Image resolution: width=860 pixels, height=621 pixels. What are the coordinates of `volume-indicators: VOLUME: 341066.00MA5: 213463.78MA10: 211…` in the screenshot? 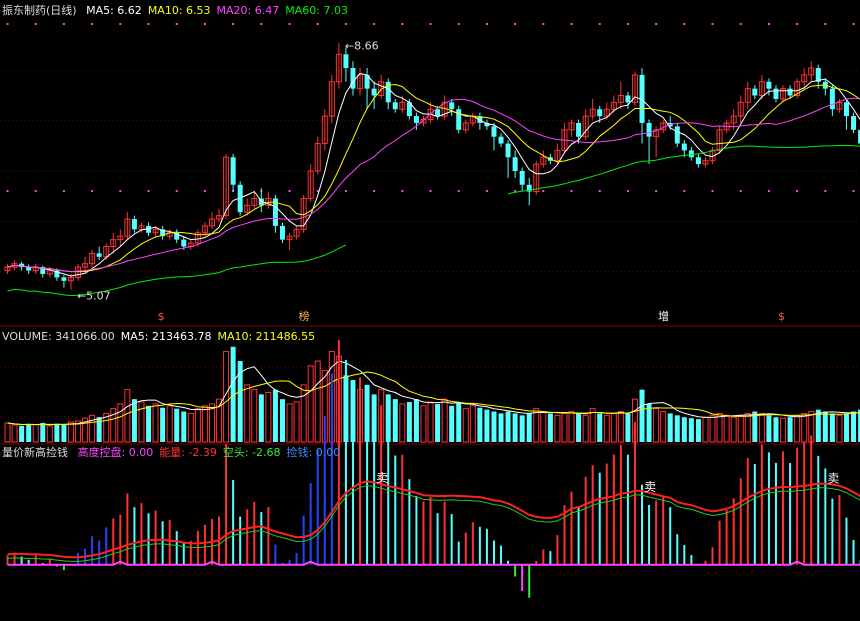 It's located at (161, 336).